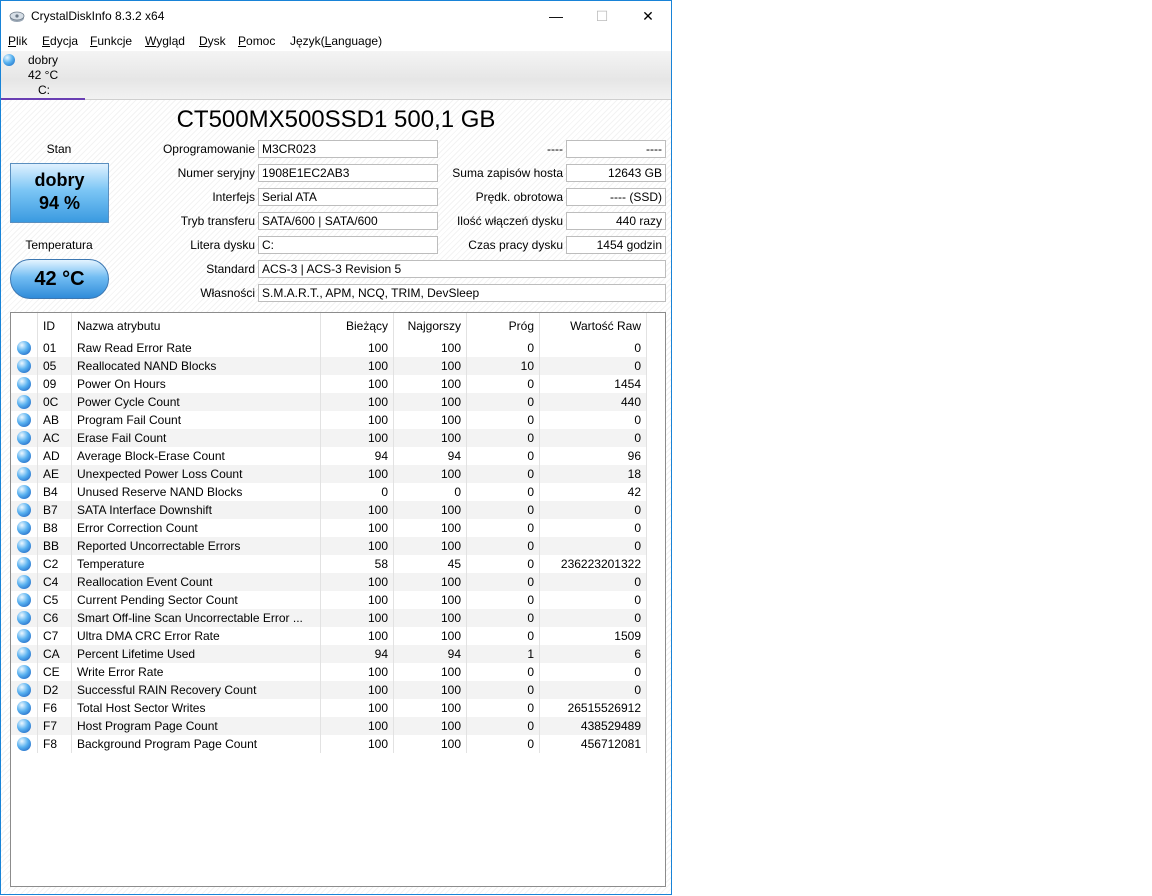 This screenshot has height=896, width=1152. What do you see at coordinates (593, 492) in the screenshot?
I see `attribute-raw: 42` at bounding box center [593, 492].